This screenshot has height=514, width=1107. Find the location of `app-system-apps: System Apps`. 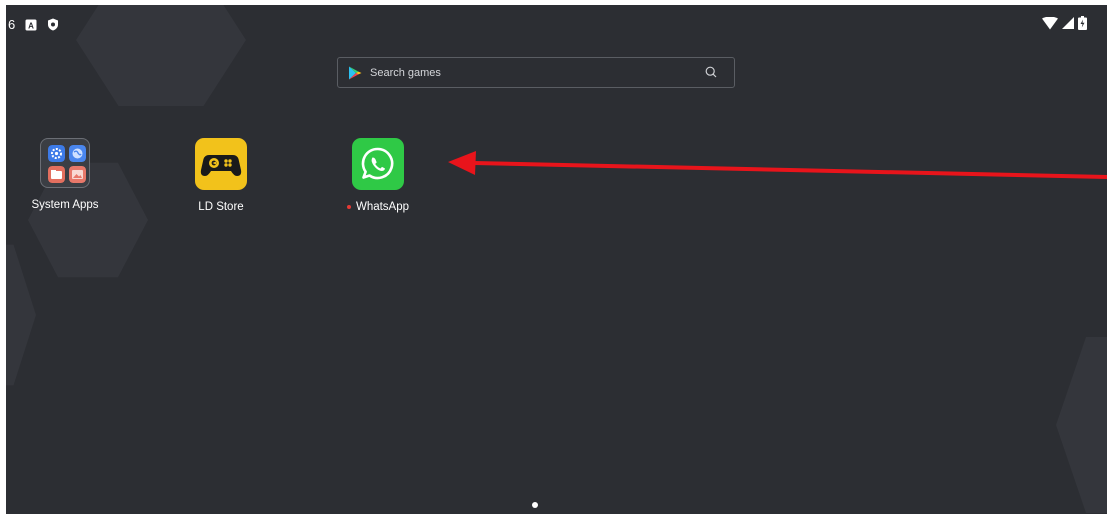

app-system-apps: System Apps is located at coordinates (65, 174).